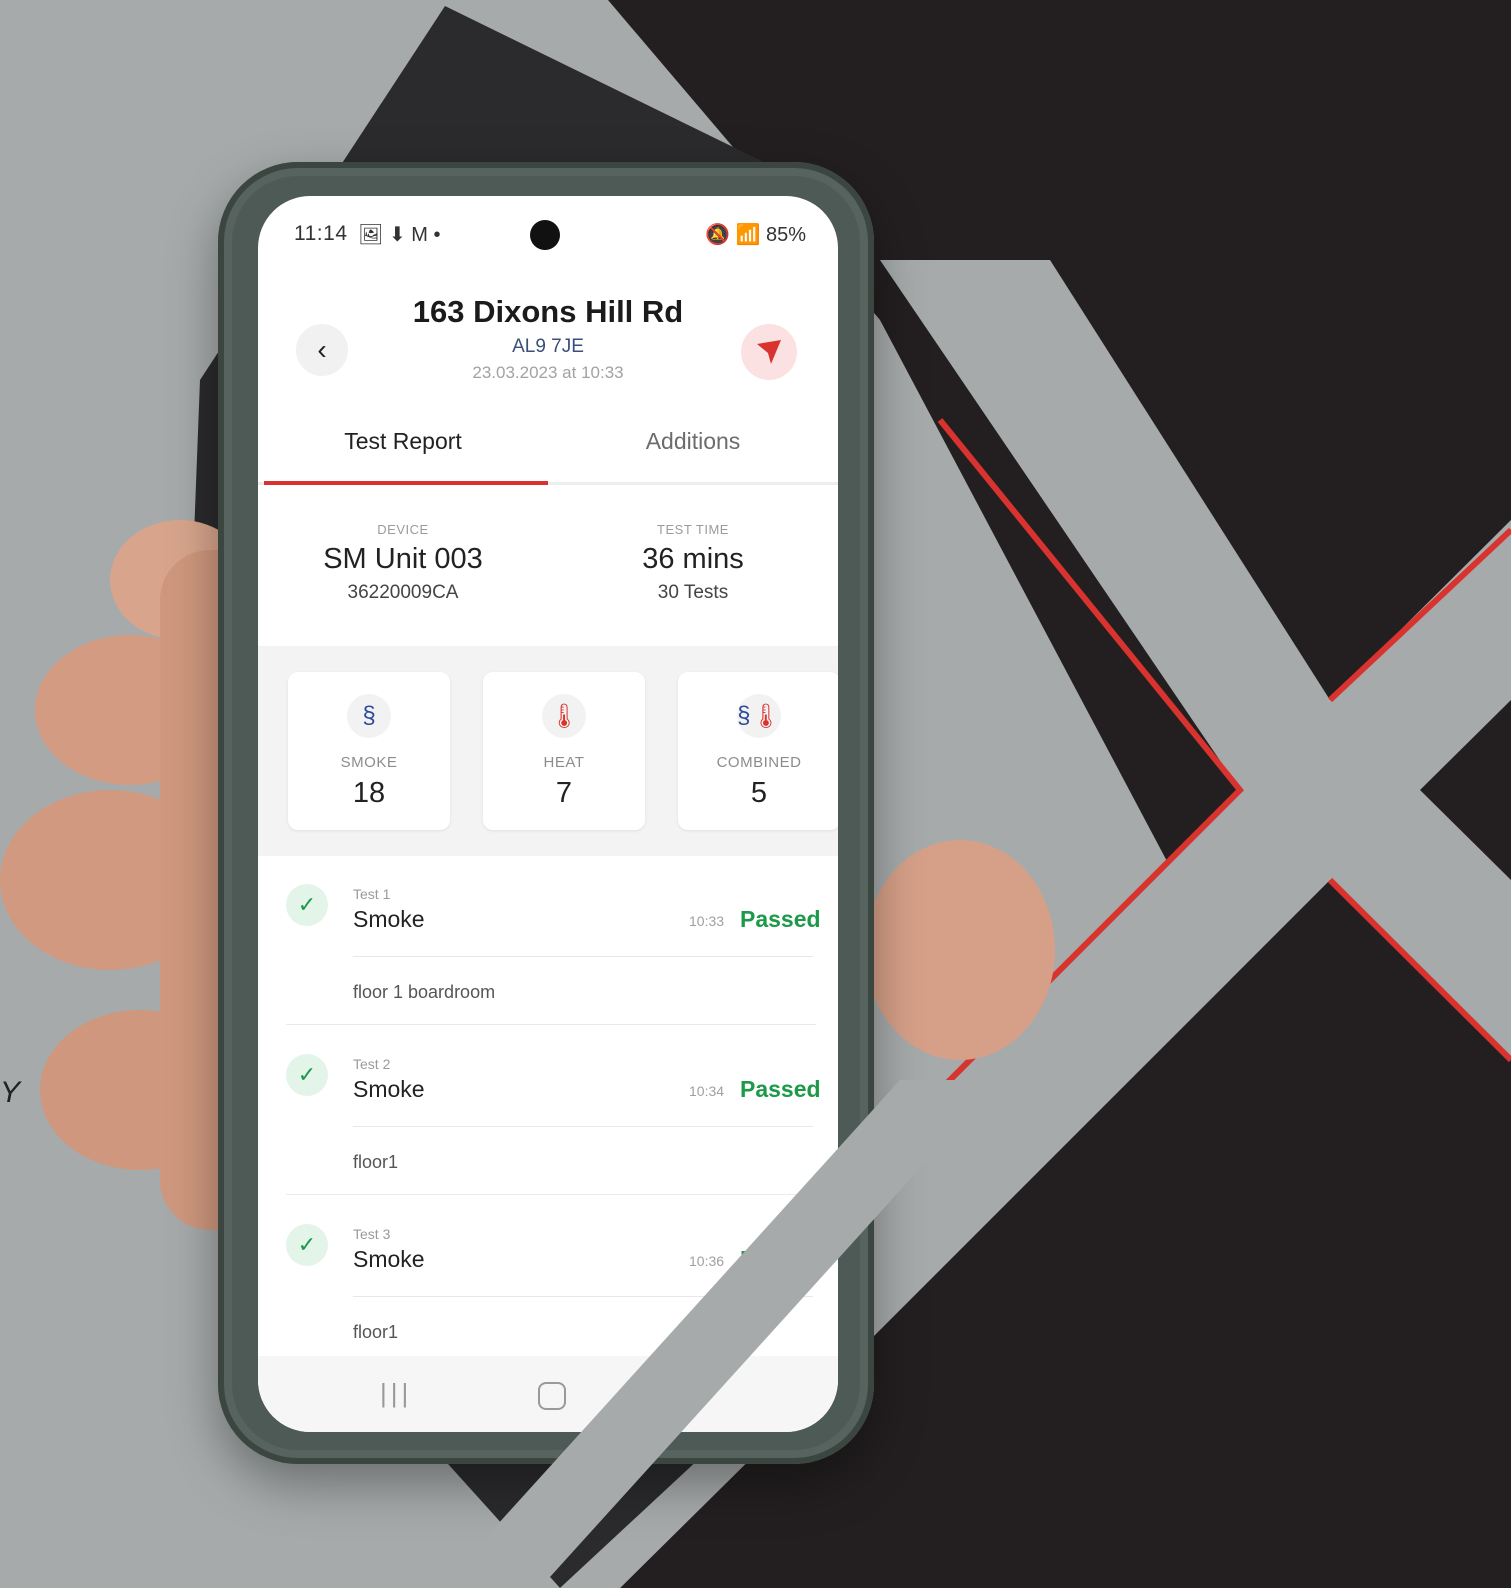 The width and height of the screenshot is (1511, 1588). What do you see at coordinates (755, 235) in the screenshot?
I see `system-status-icons: 🔕 📶 85%` at bounding box center [755, 235].